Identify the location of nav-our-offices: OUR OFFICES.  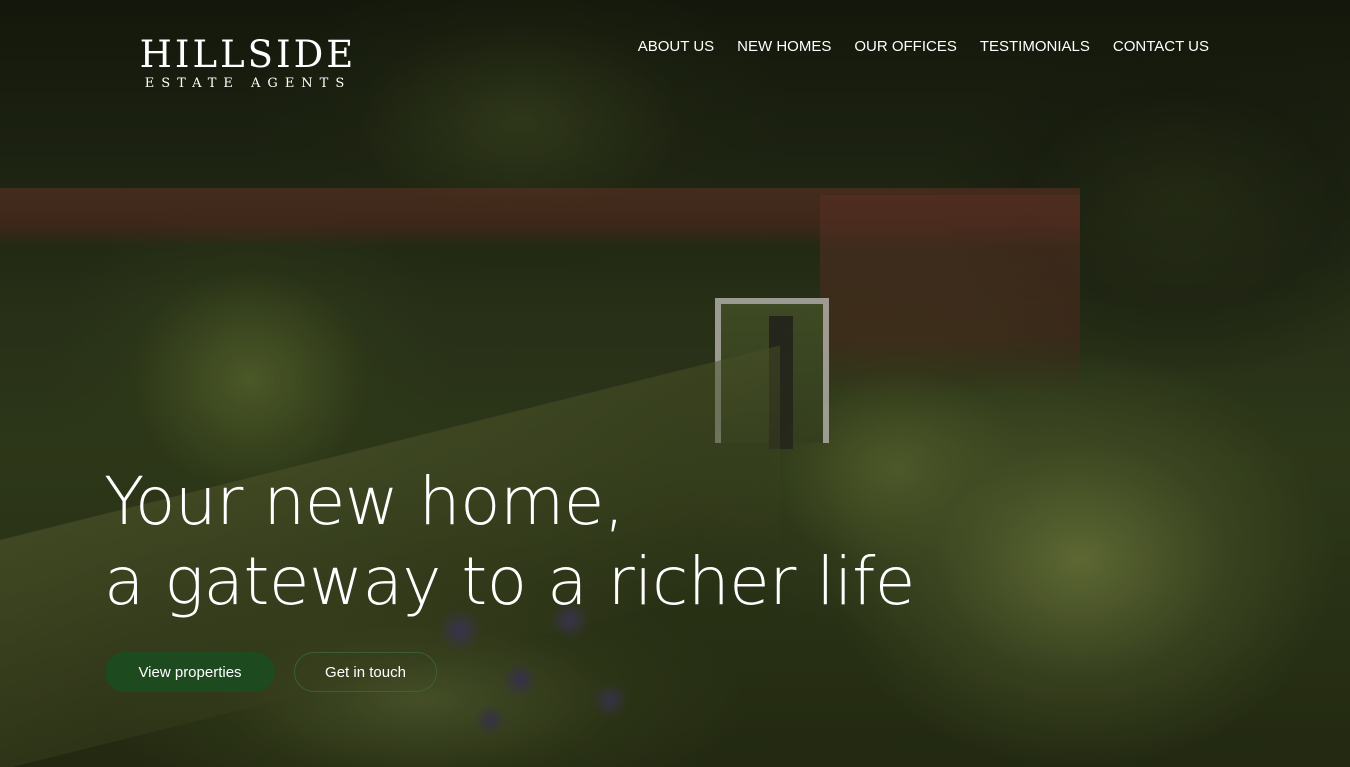
(905, 47).